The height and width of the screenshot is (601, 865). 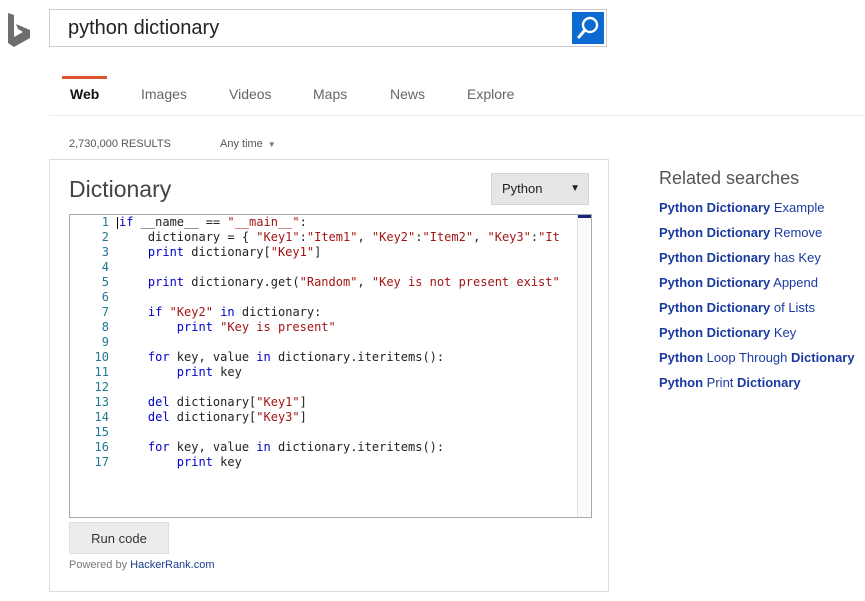 I want to click on tab-news: News, so click(x=407, y=94).